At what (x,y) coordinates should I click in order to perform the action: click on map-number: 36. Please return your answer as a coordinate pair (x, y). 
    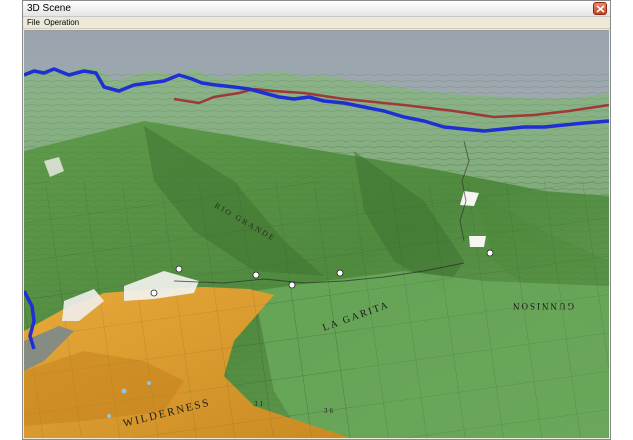
    Looking at the image, I should click on (329, 411).